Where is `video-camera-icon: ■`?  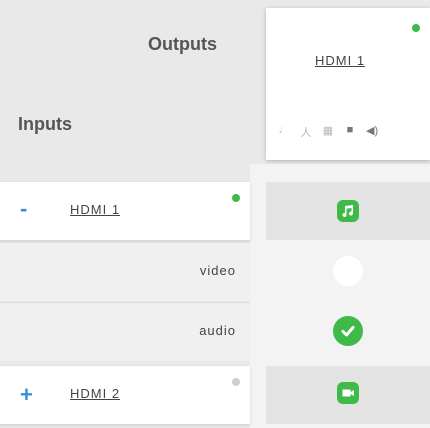 video-camera-icon: ■ is located at coordinates (350, 132).